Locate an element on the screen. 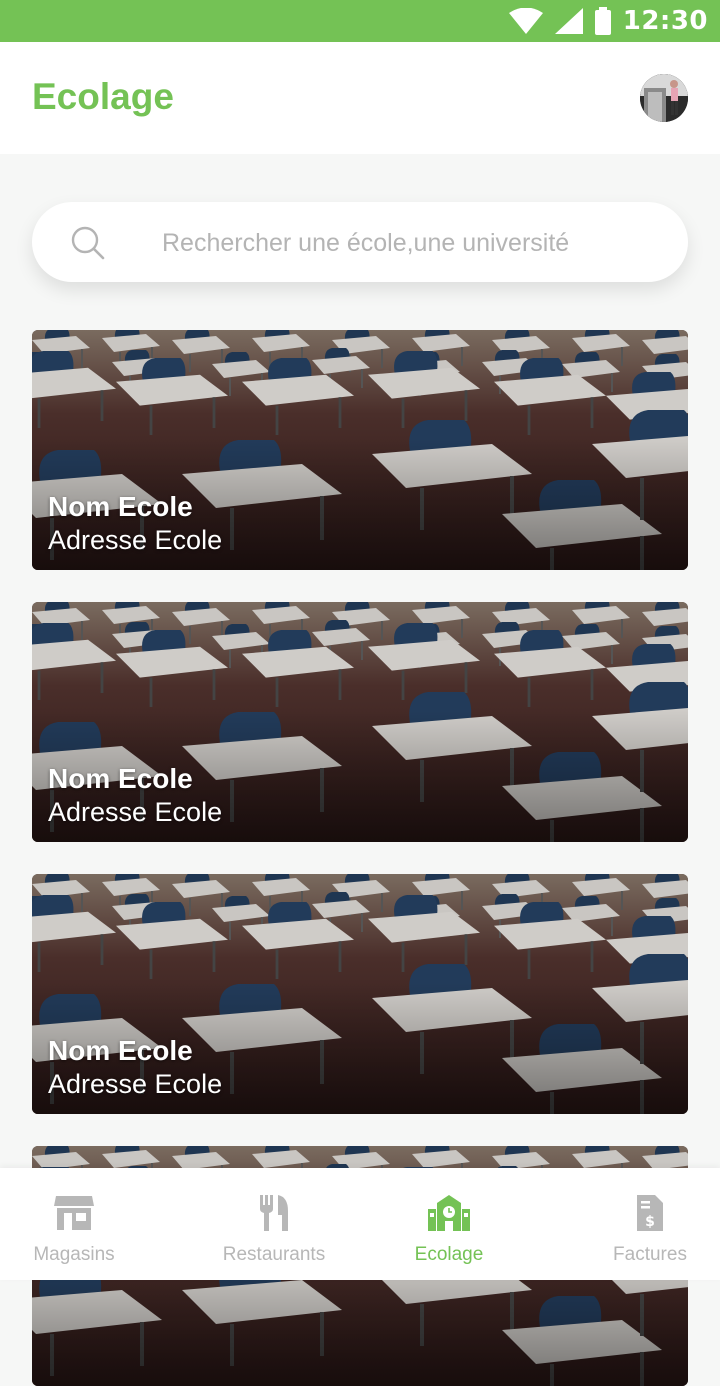 The image size is (720, 1386). nav-label: Restaurants is located at coordinates (274, 1254).